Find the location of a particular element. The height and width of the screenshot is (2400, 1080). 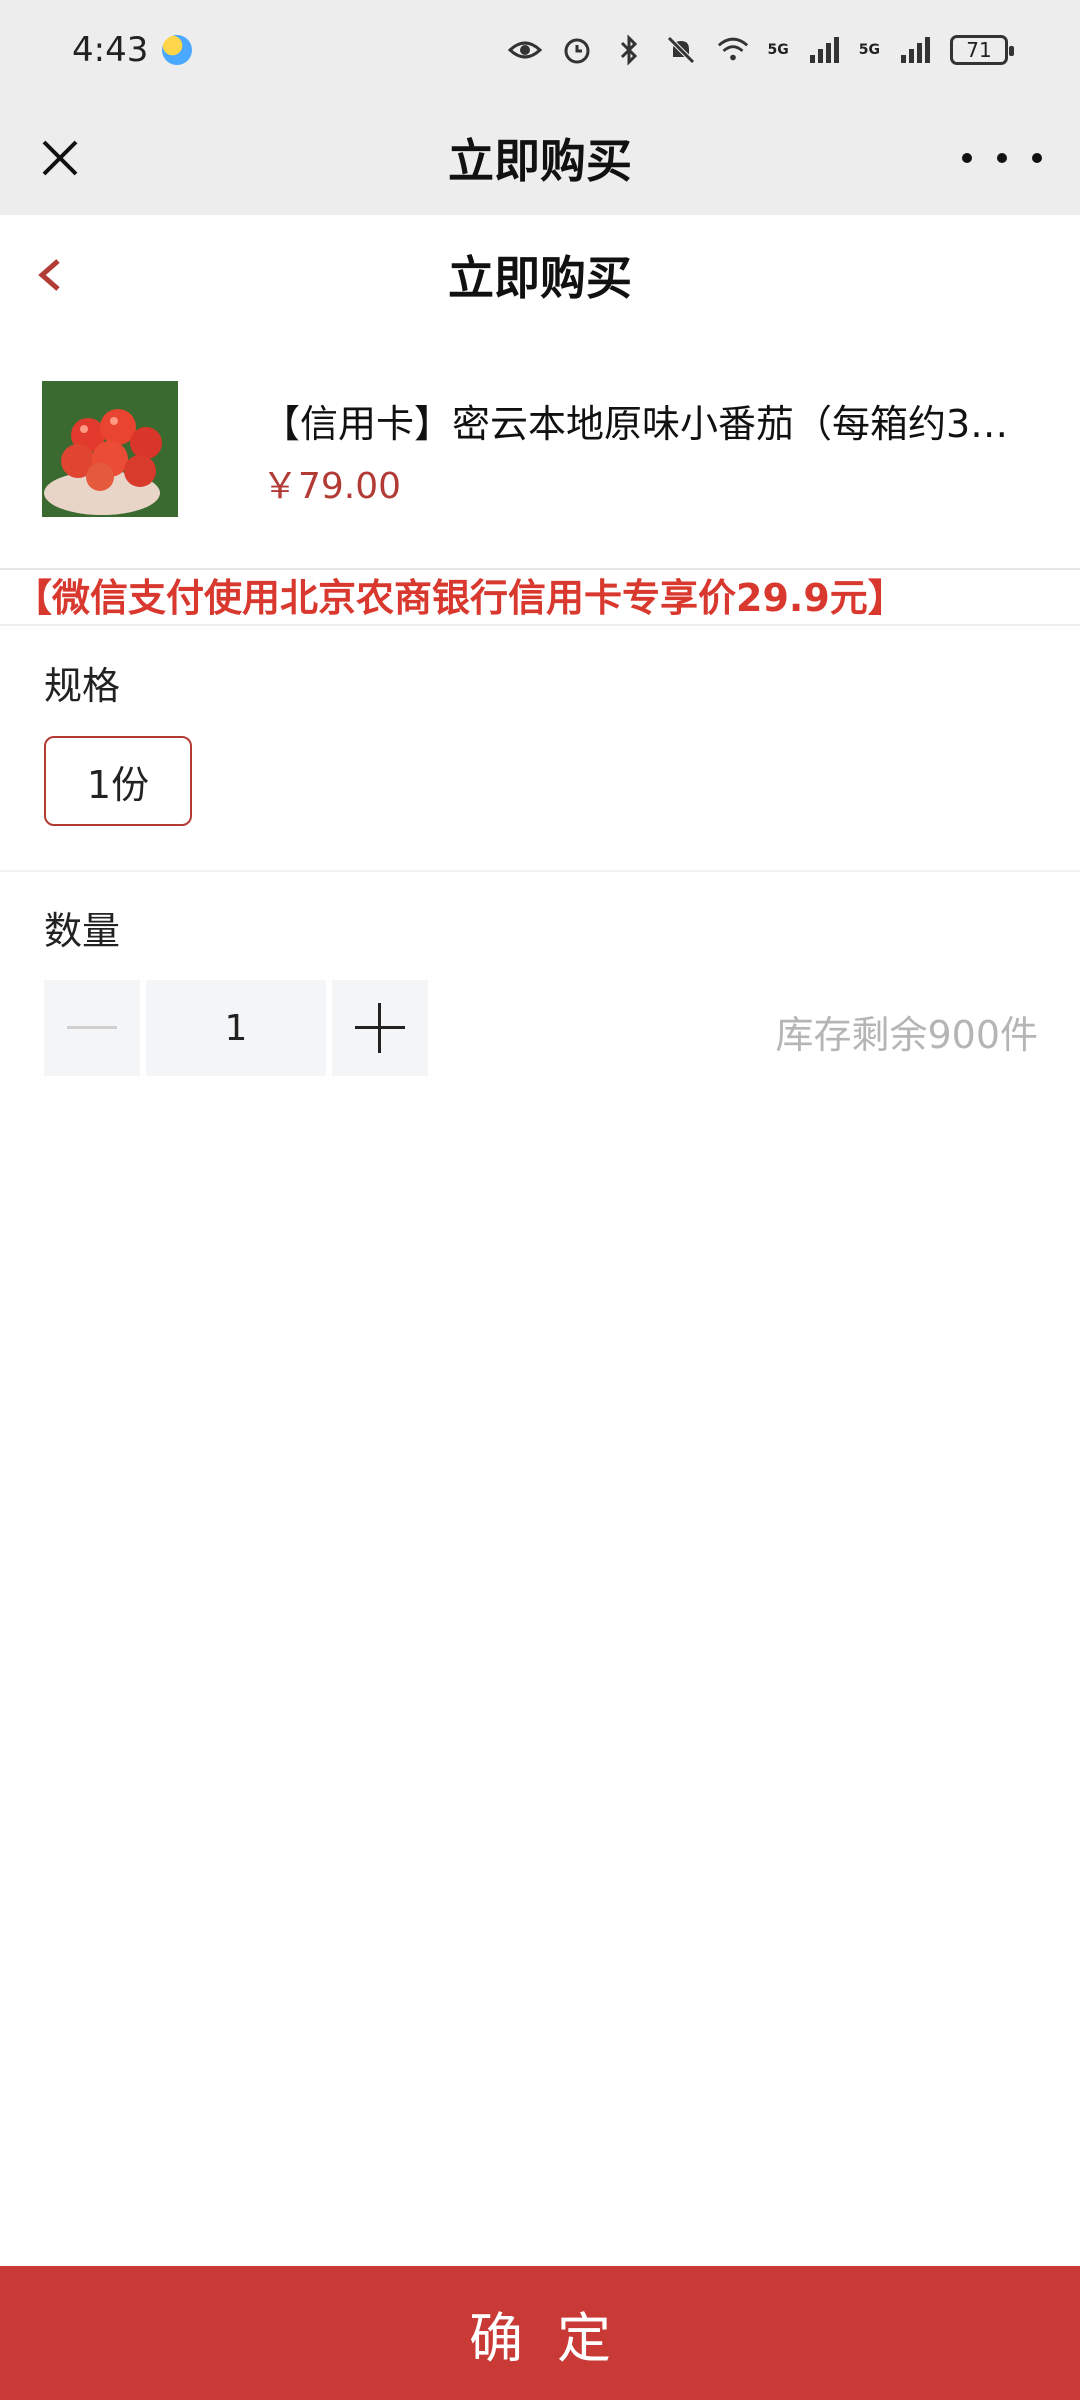

confirm-button: 确定 is located at coordinates (540, 2333).